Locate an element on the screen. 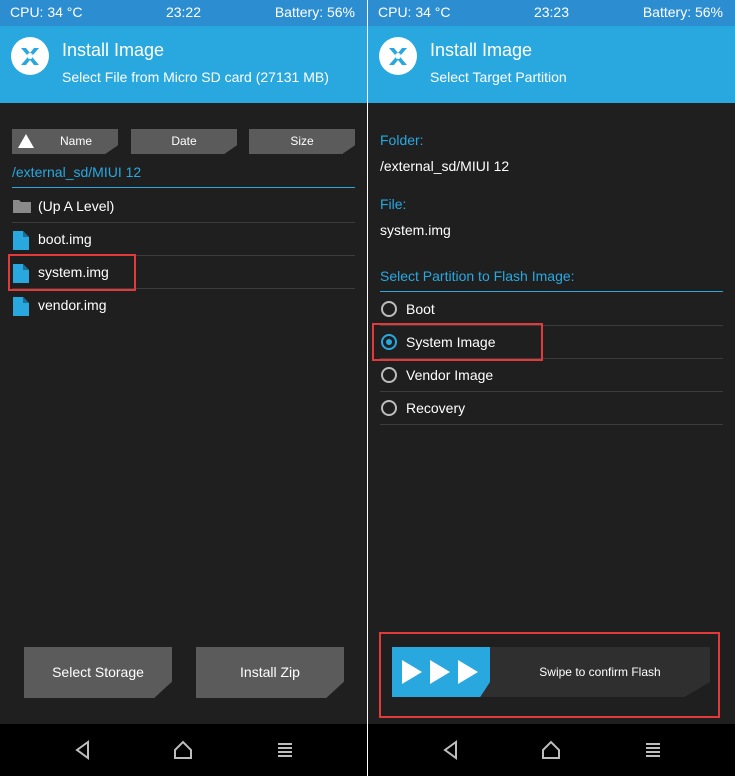 This screenshot has width=735, height=776. partition-name: Boot is located at coordinates (420, 309).